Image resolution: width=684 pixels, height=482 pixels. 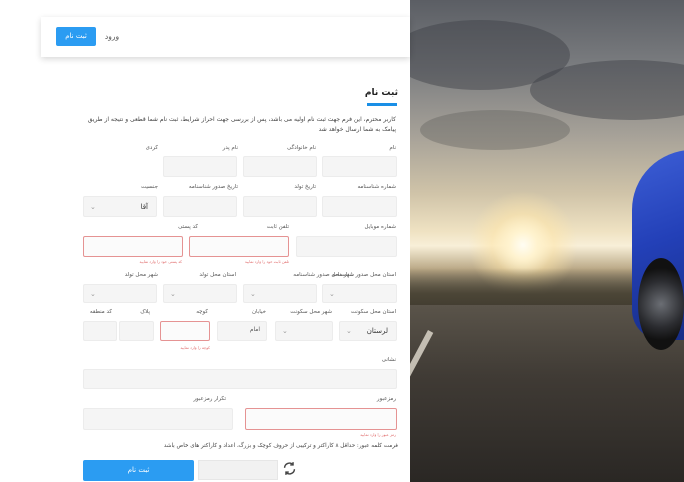 I want to click on birth-city-label: شهر محل تولد, so click(x=141, y=275).